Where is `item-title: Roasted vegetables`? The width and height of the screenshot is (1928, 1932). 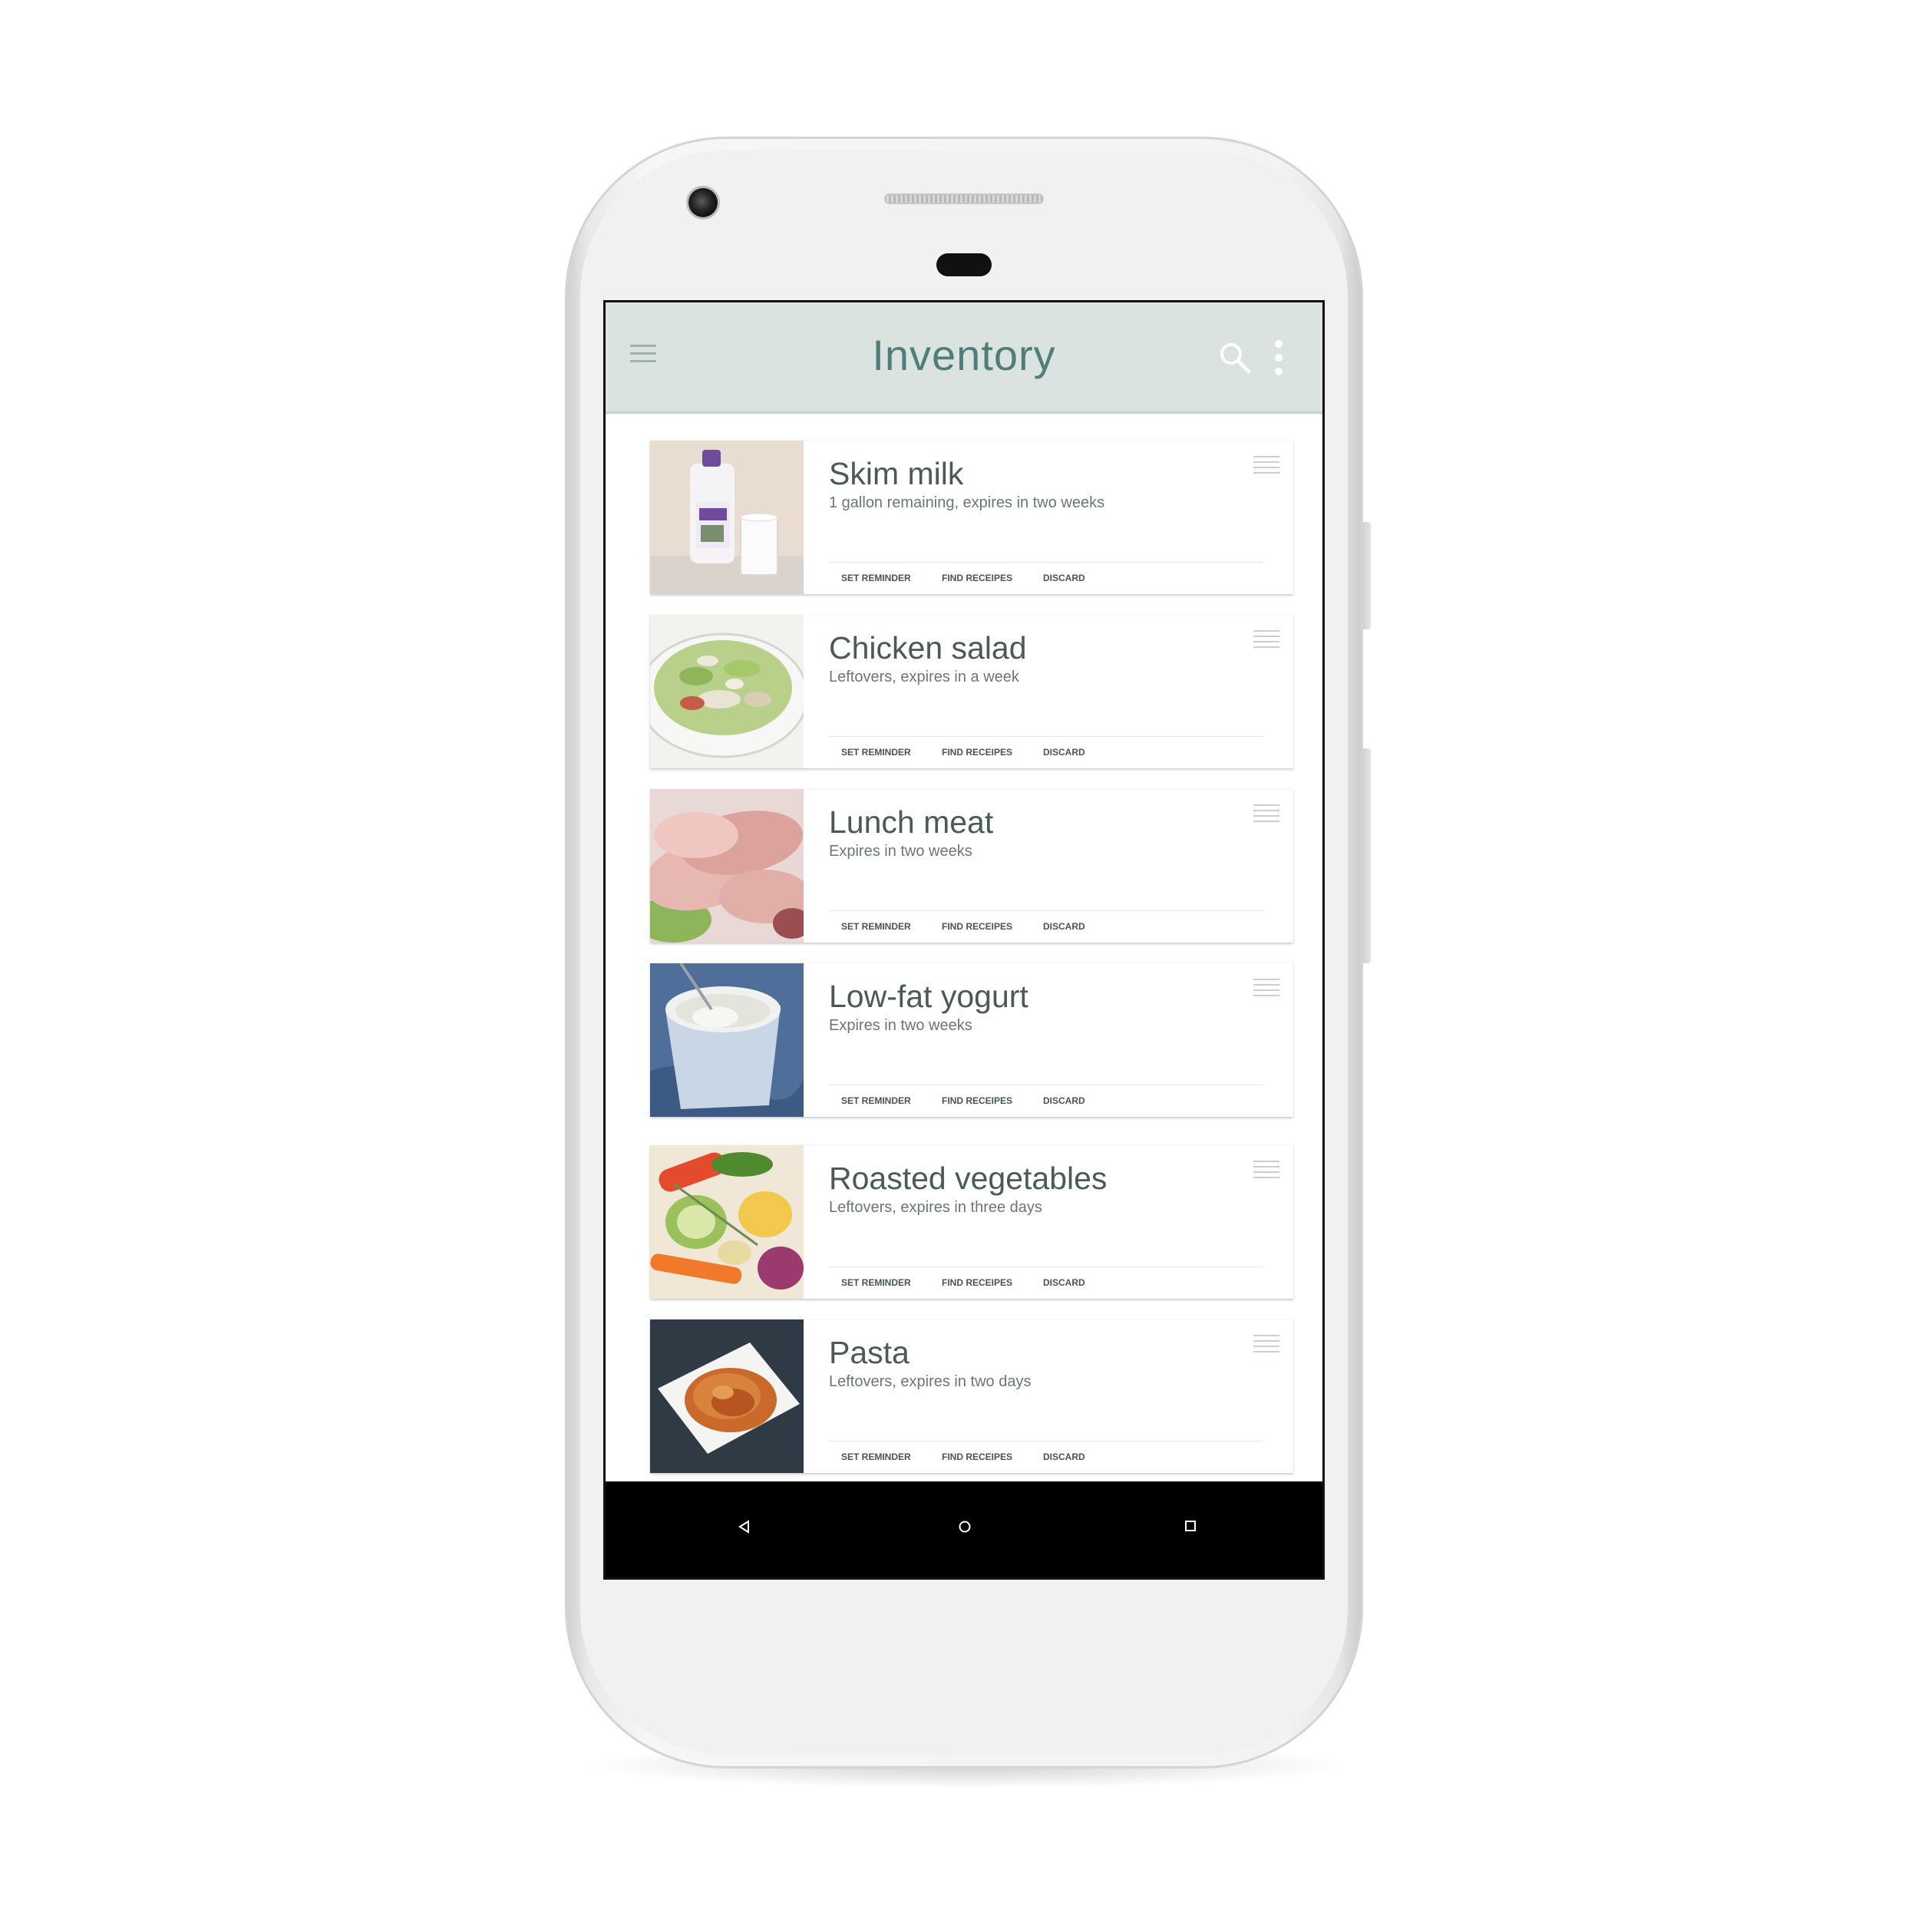 item-title: Roasted vegetables is located at coordinates (969, 1178).